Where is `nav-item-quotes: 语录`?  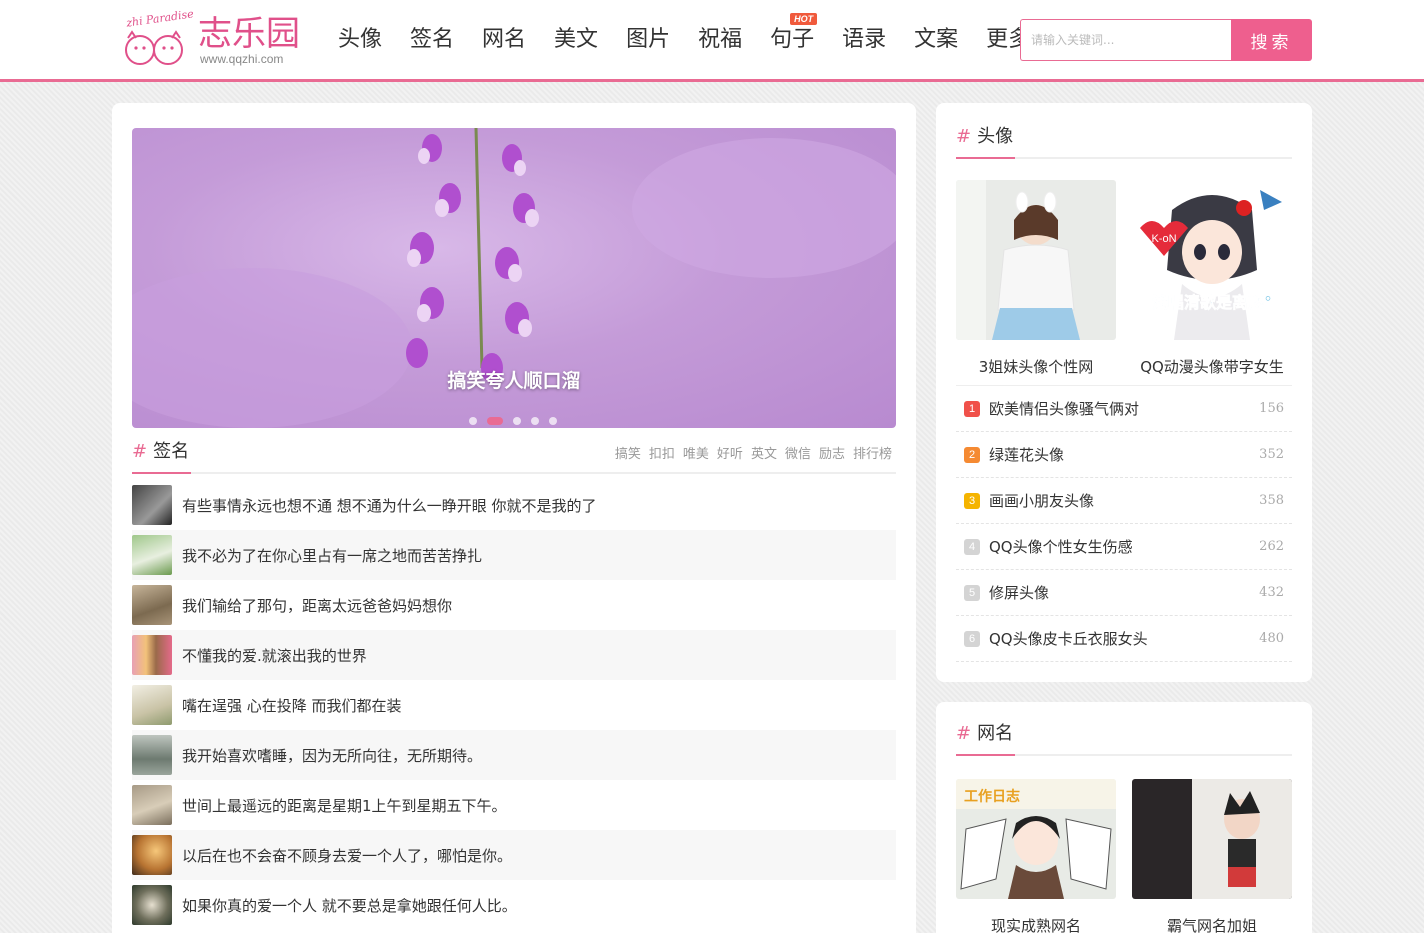 nav-item-quotes: 语录 is located at coordinates (864, 40).